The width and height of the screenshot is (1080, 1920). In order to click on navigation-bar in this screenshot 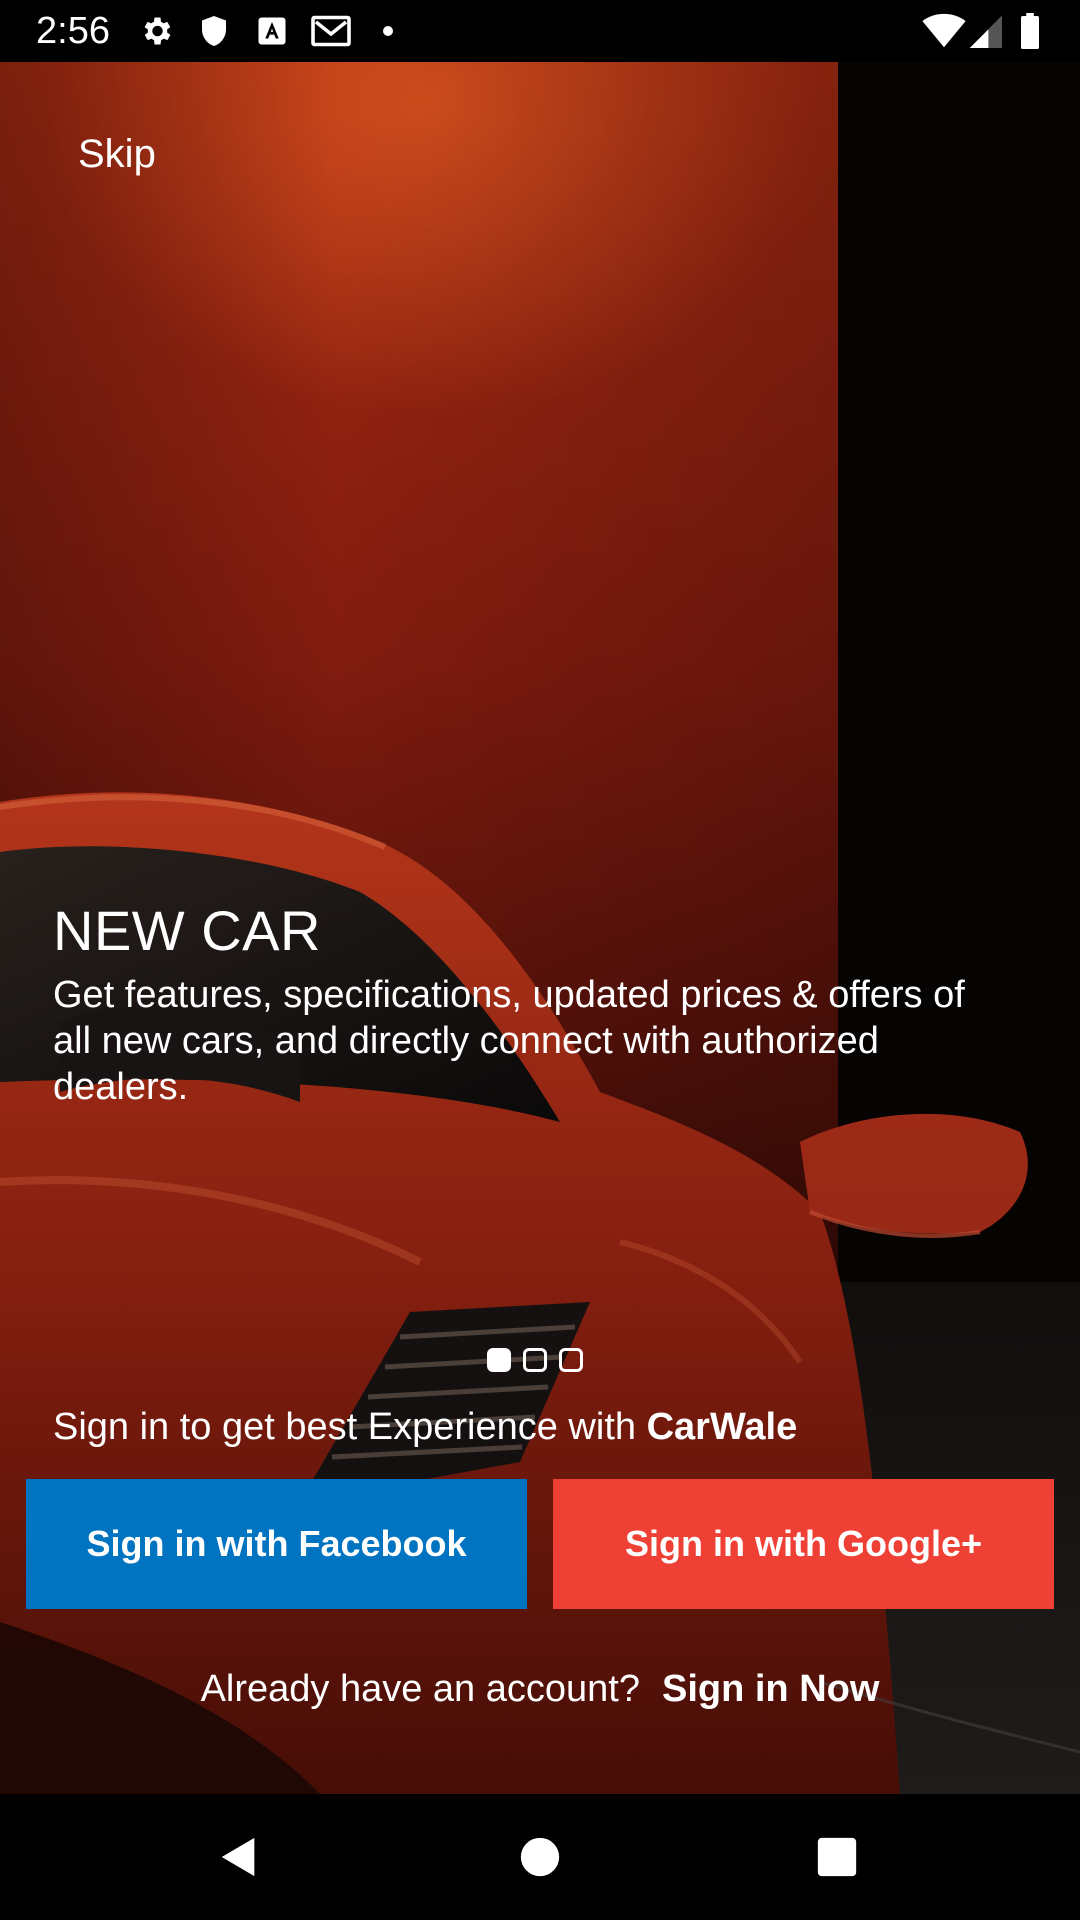, I will do `click(540, 1857)`.